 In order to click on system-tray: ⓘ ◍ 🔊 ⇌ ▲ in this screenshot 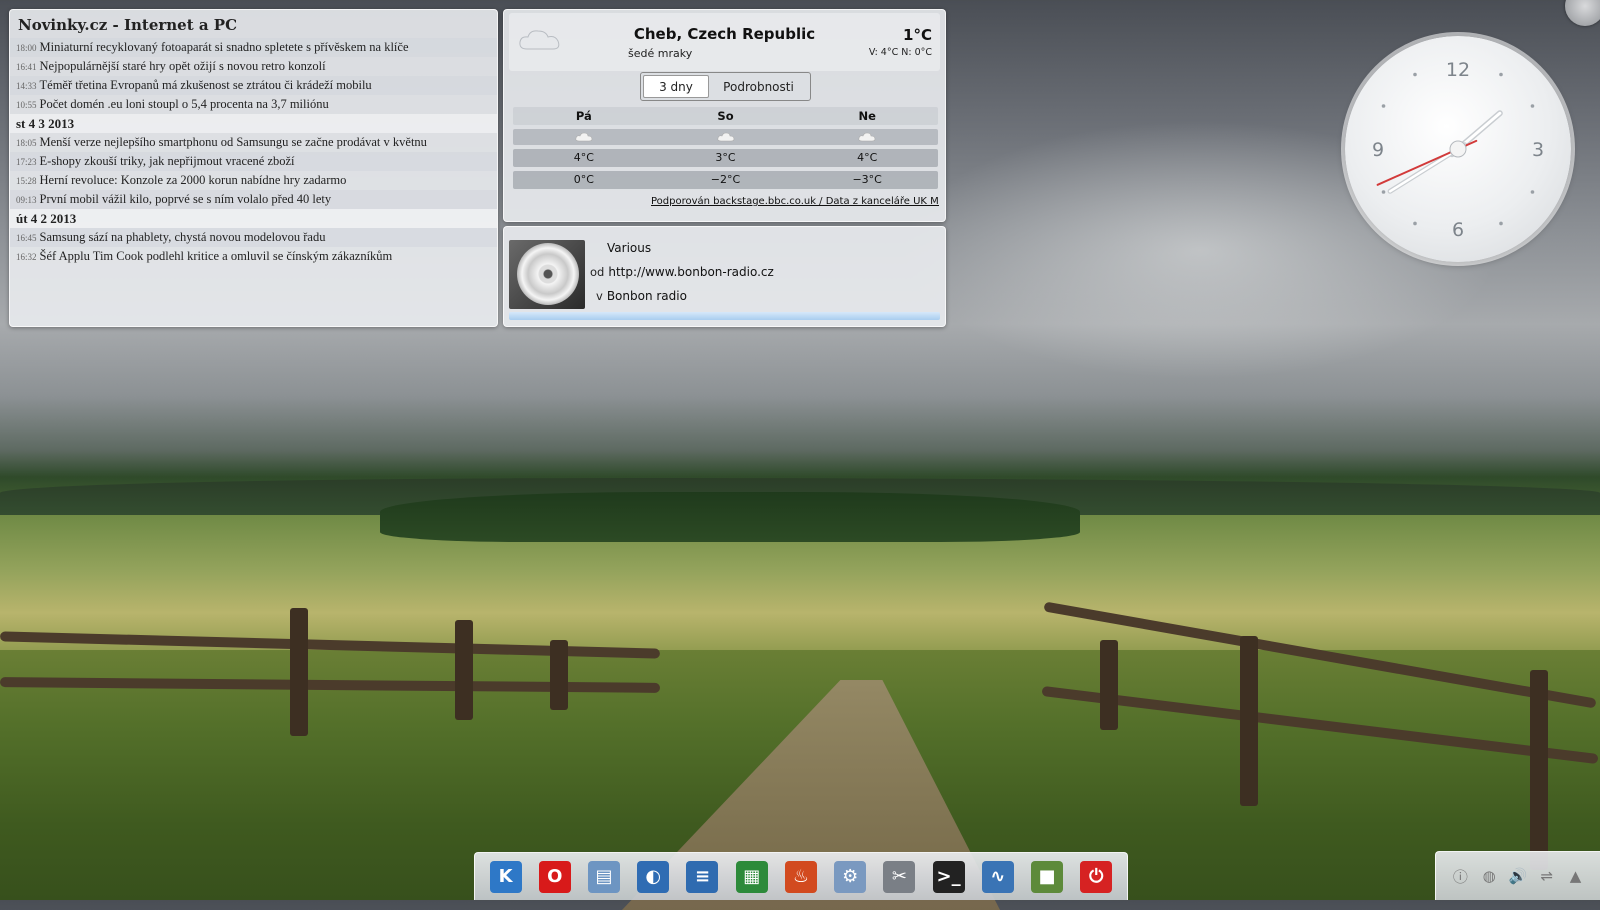, I will do `click(1517, 875)`.